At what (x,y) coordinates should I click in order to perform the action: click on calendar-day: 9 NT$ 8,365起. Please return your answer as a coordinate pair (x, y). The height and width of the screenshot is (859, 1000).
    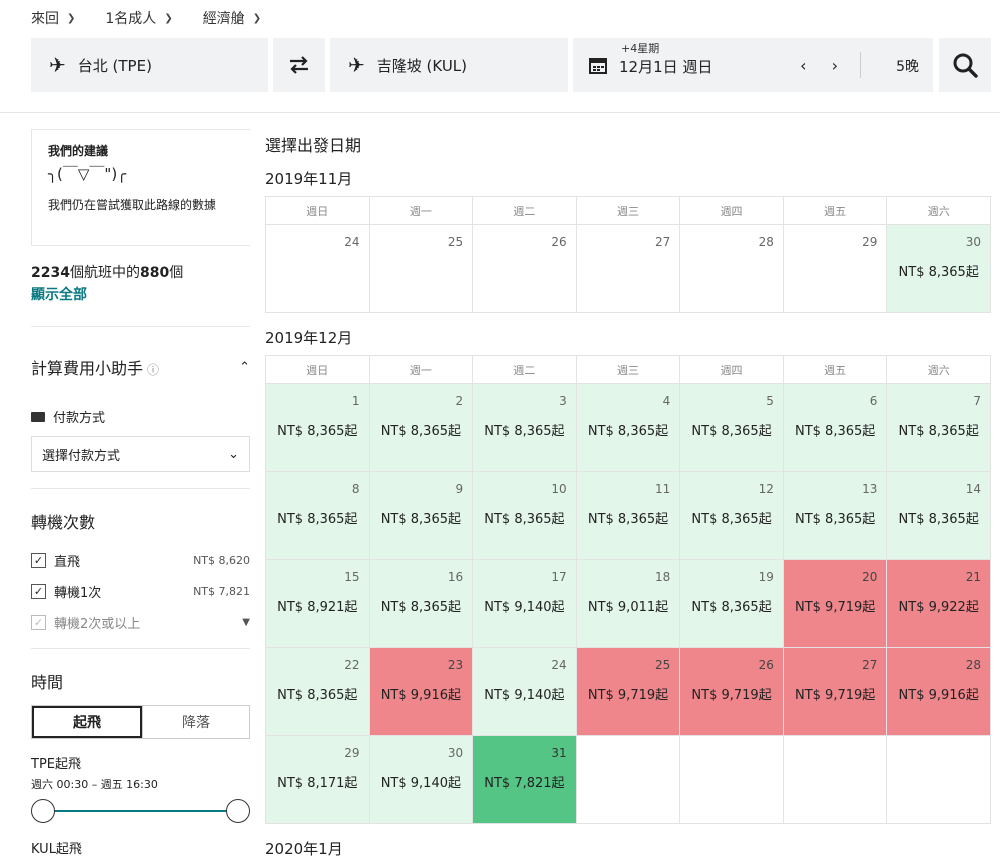
    Looking at the image, I should click on (421, 516).